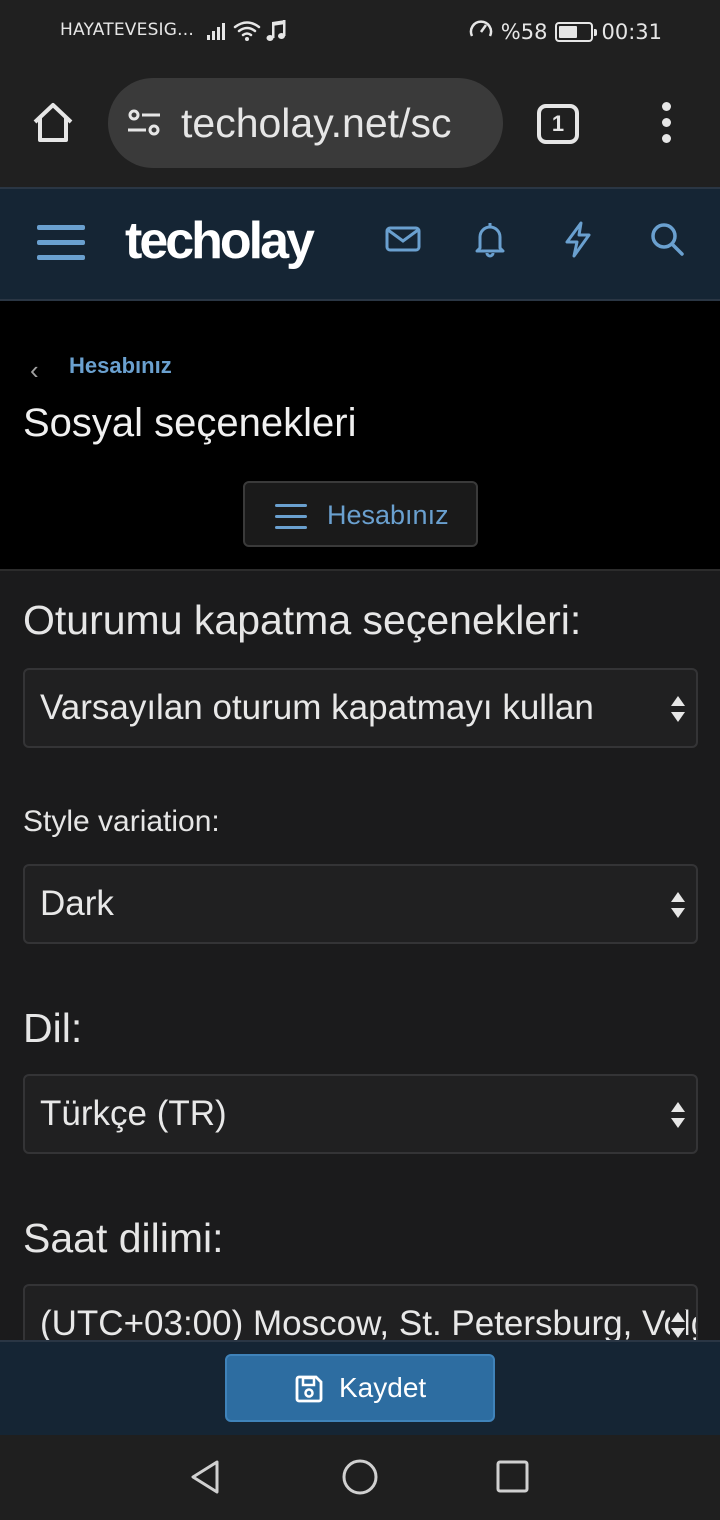 The image size is (720, 1520). I want to click on status-bar: HAYATEVESIG... %58 00:31, so click(360, 31).